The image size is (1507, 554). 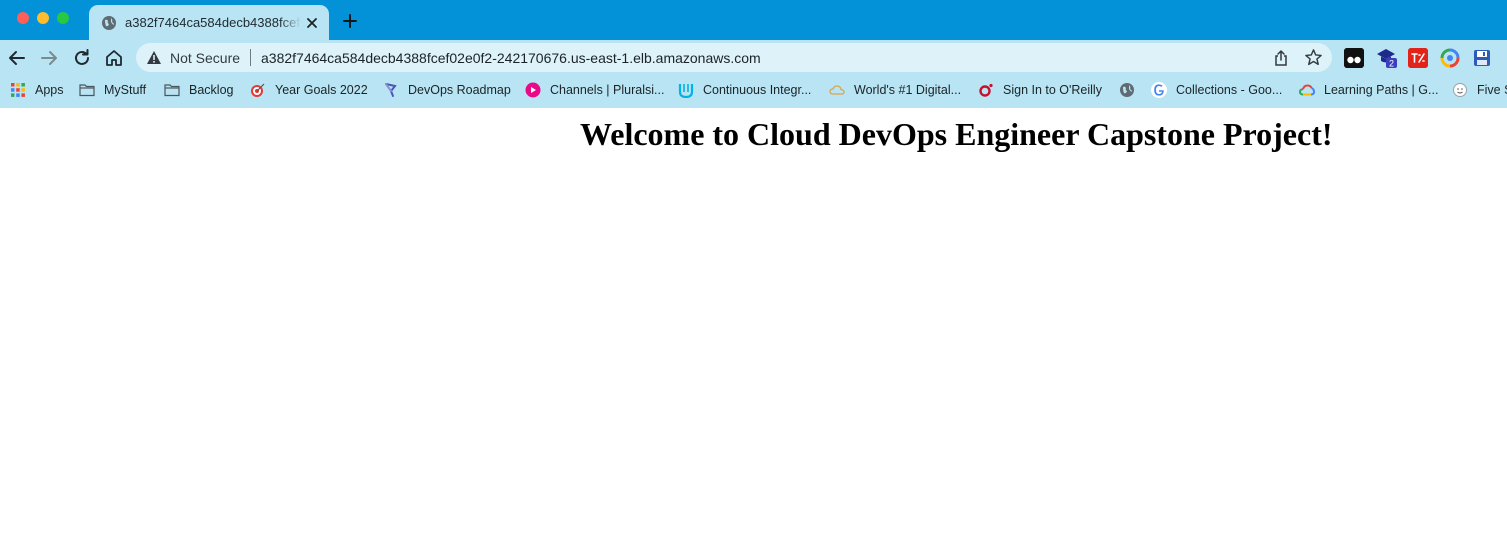 I want to click on todoist-extension-icon, so click(x=1418, y=58).